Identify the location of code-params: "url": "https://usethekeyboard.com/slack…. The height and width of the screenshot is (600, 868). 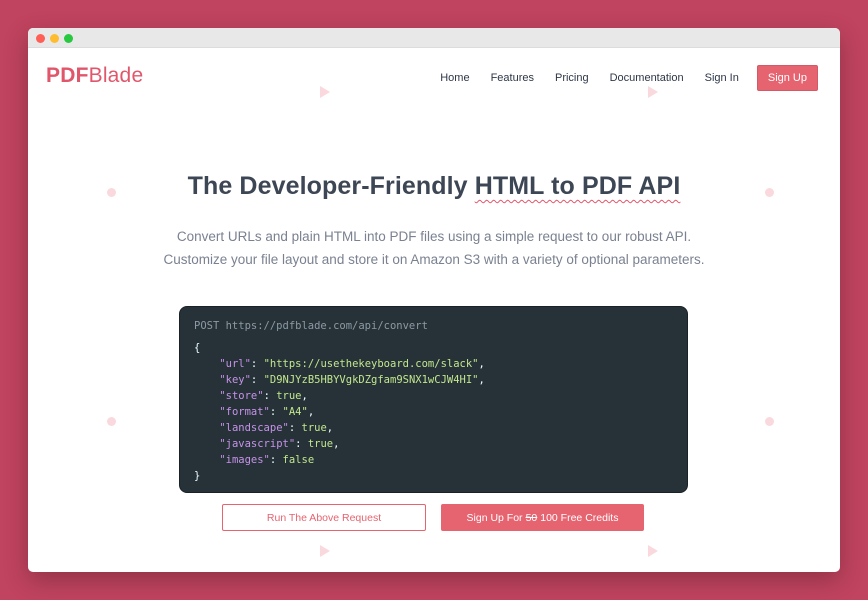
(433, 412).